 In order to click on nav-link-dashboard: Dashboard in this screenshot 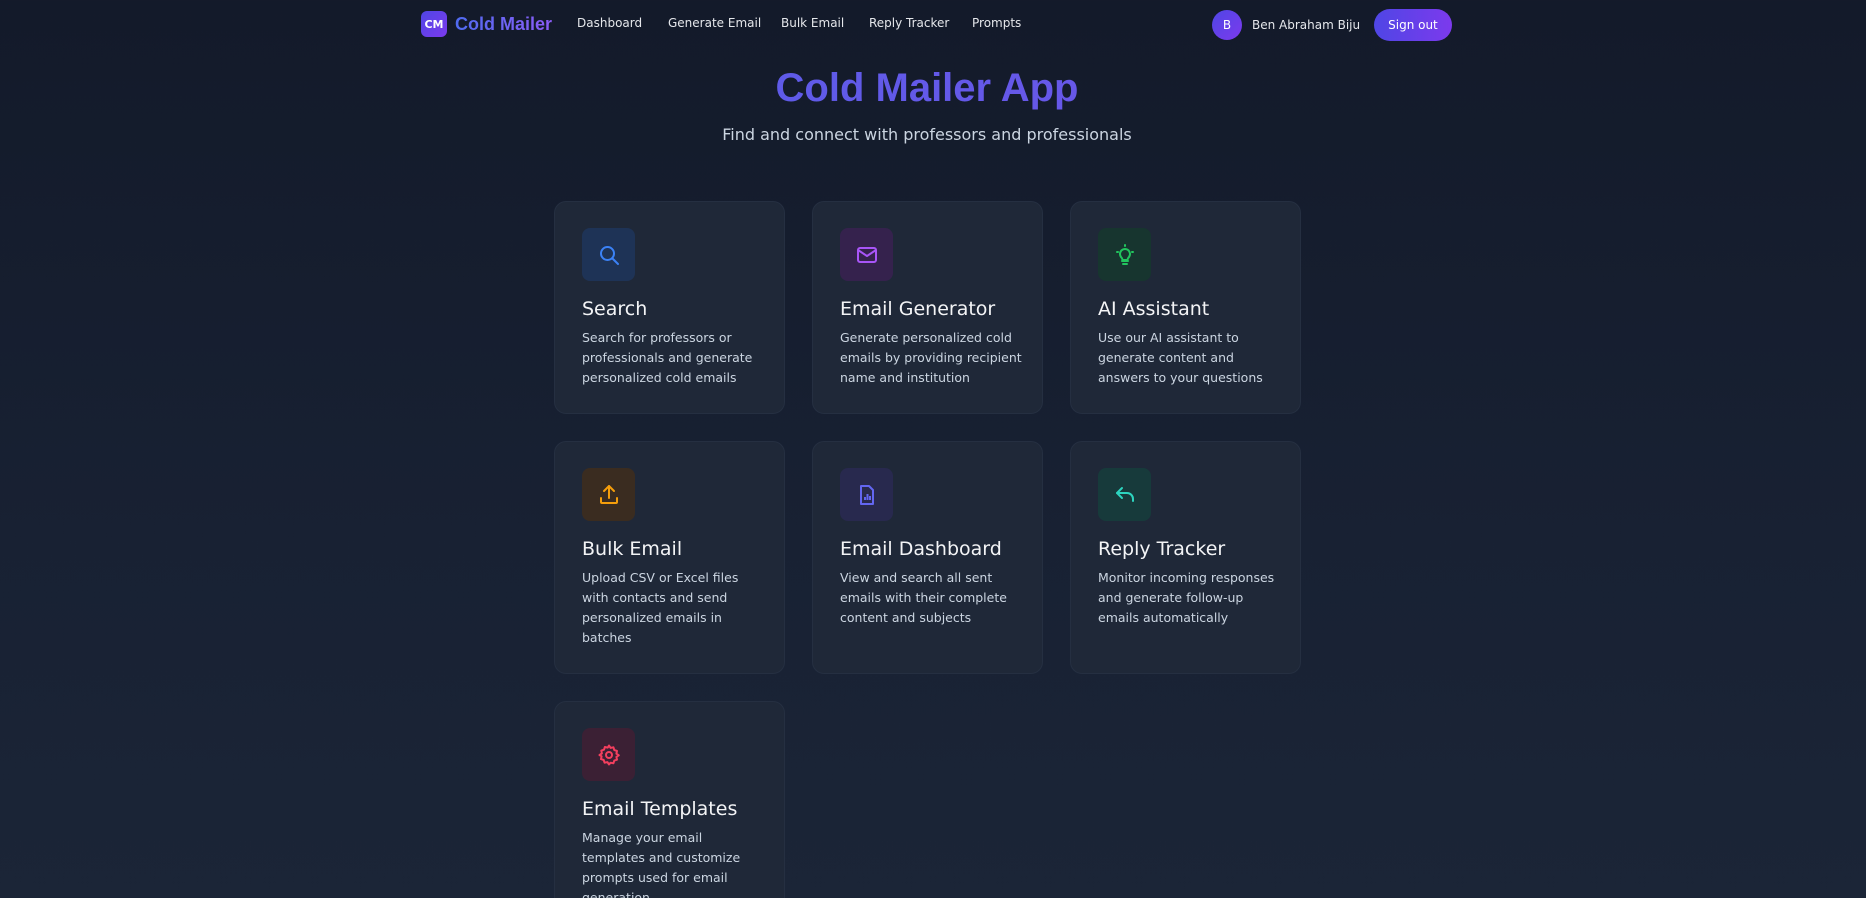, I will do `click(609, 23)`.